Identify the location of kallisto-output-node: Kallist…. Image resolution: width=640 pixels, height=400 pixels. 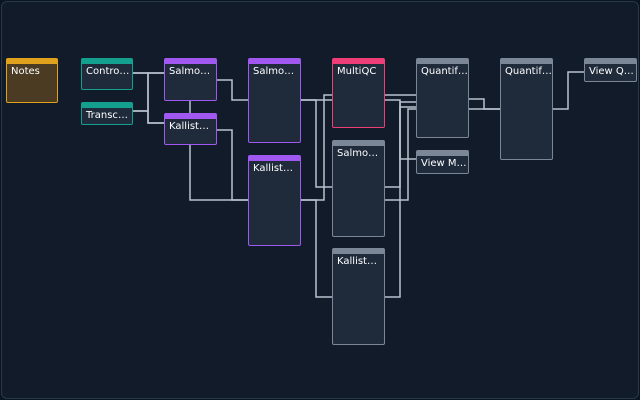
(358, 296).